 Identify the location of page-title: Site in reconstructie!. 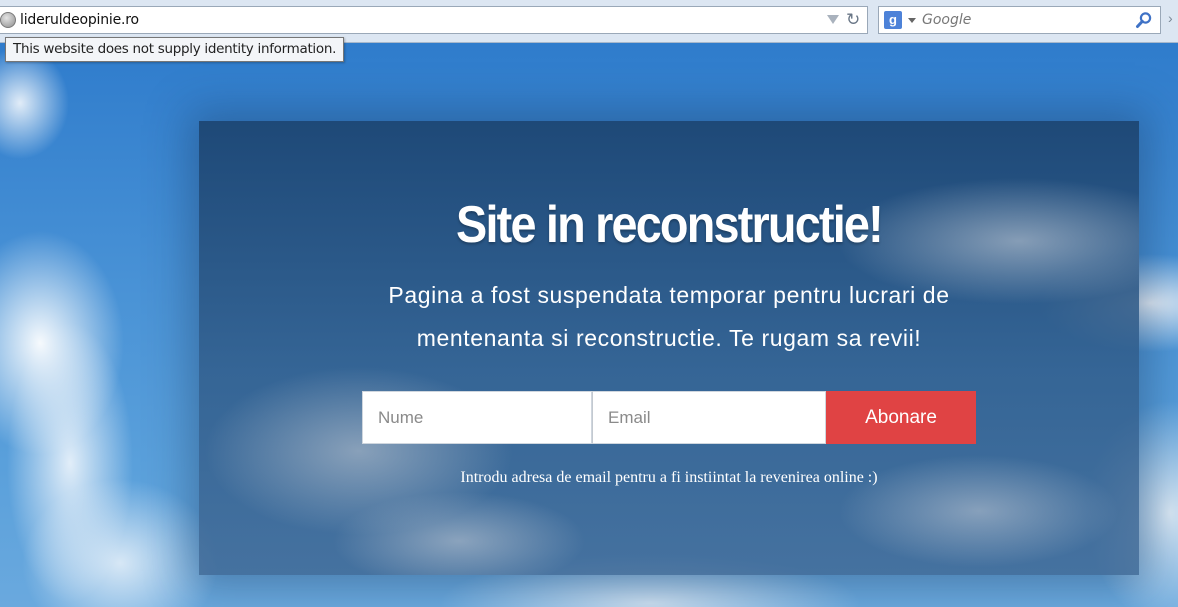
(670, 225).